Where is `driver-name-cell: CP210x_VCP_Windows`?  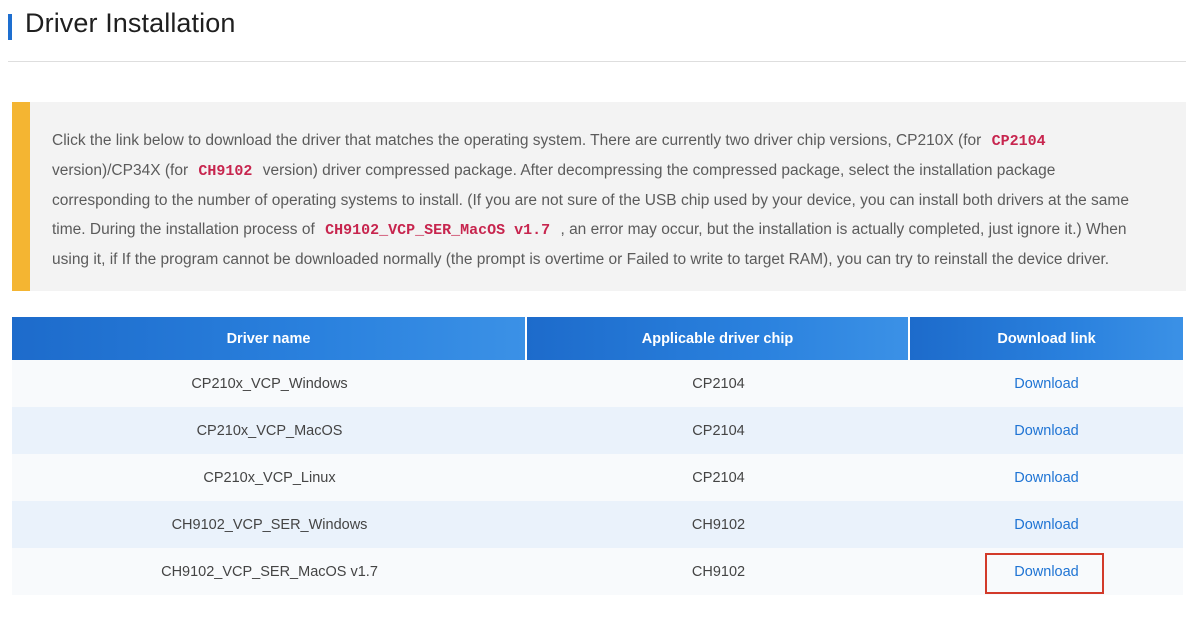 driver-name-cell: CP210x_VCP_Windows is located at coordinates (269, 383).